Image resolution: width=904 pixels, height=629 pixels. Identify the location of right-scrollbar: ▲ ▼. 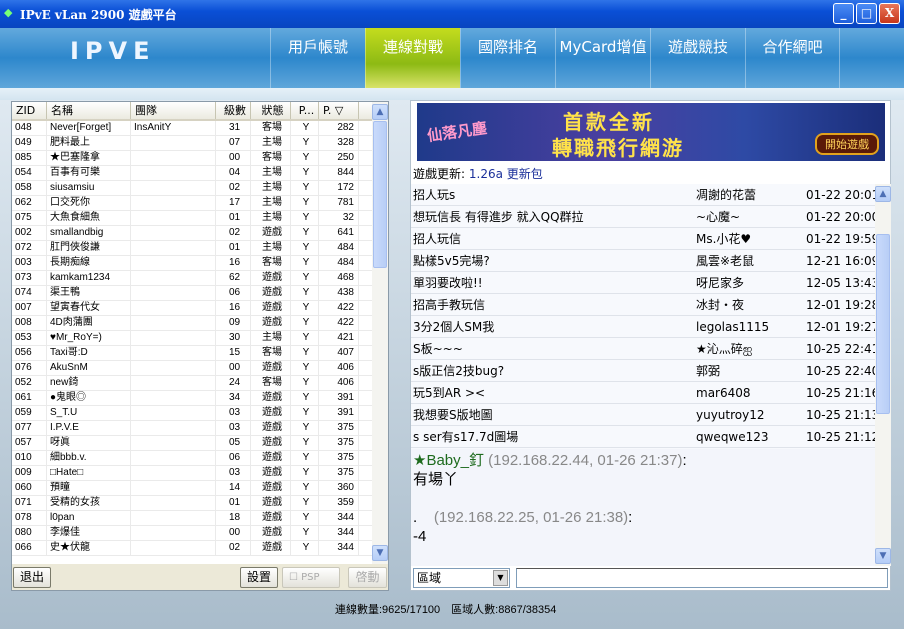
(883, 375).